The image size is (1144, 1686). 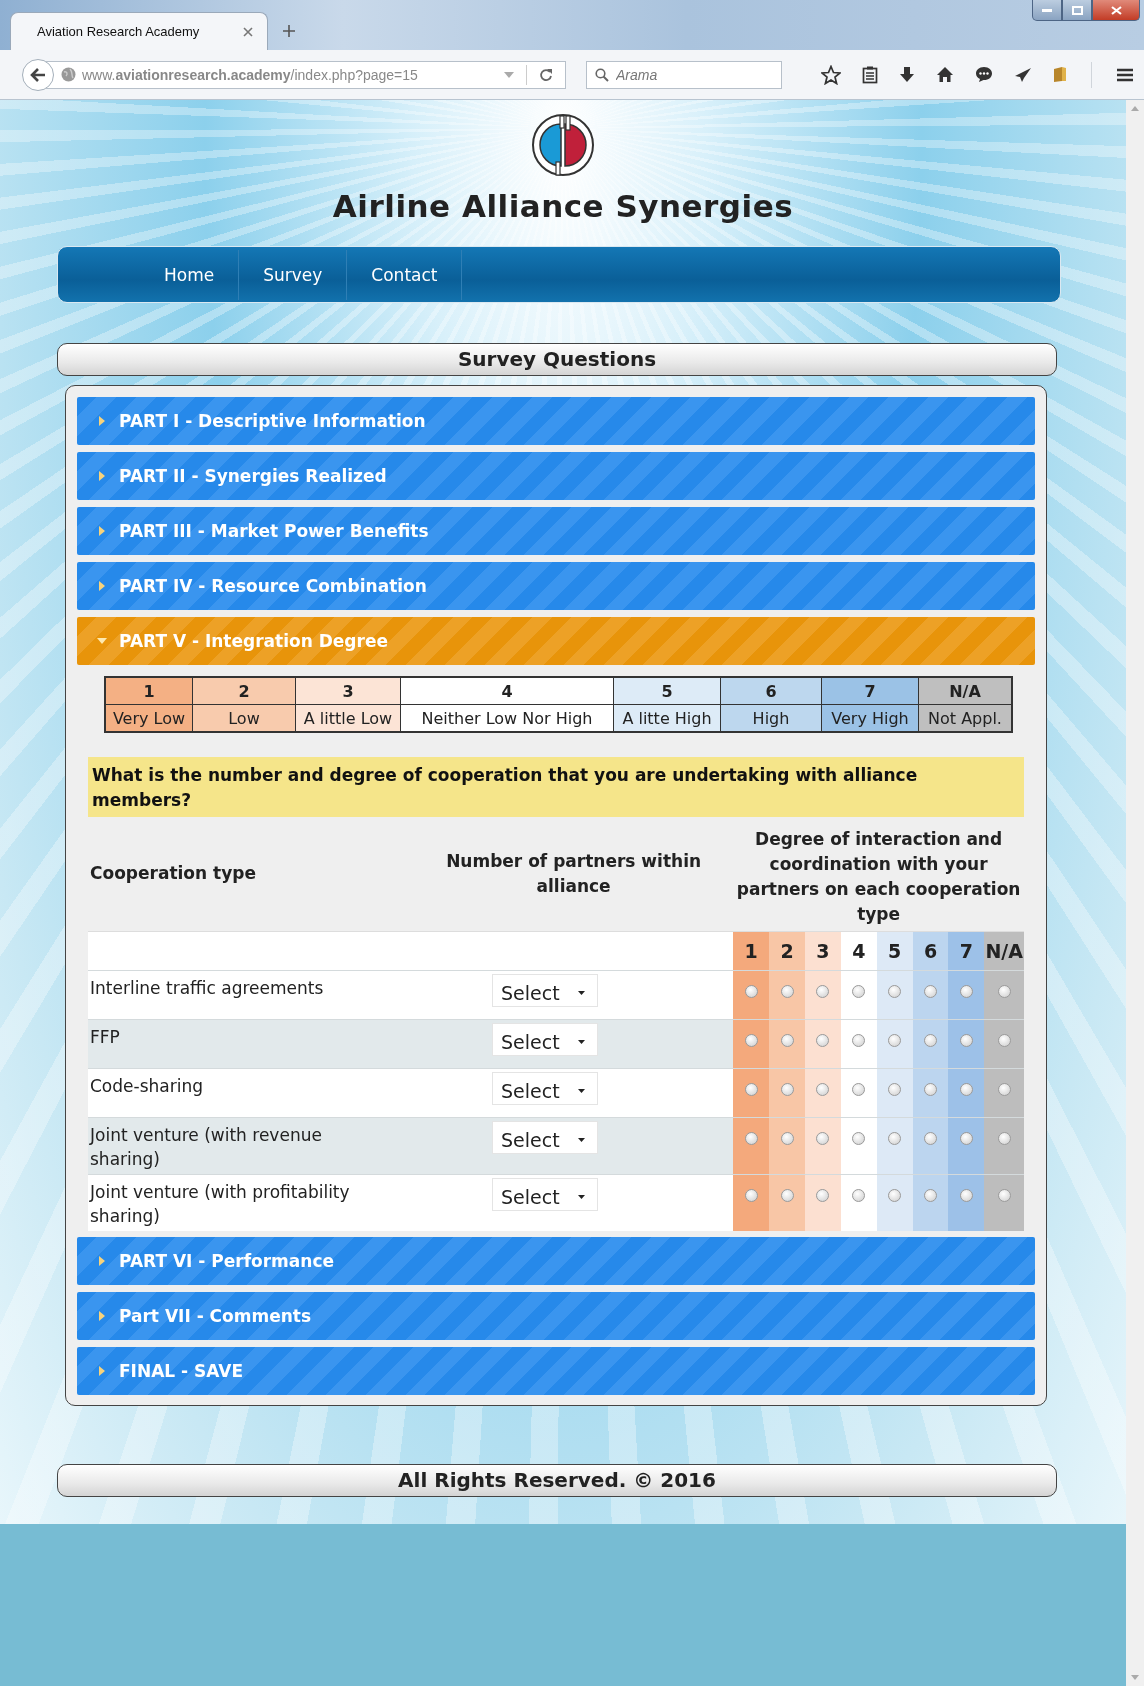 I want to click on scale-label: Very Low, so click(x=149, y=718).